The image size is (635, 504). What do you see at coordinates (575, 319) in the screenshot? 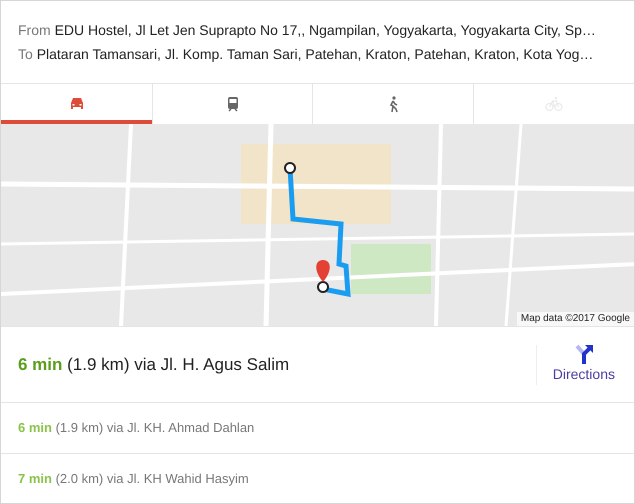
I see `map-attribution: Map data ©2017 Google` at bounding box center [575, 319].